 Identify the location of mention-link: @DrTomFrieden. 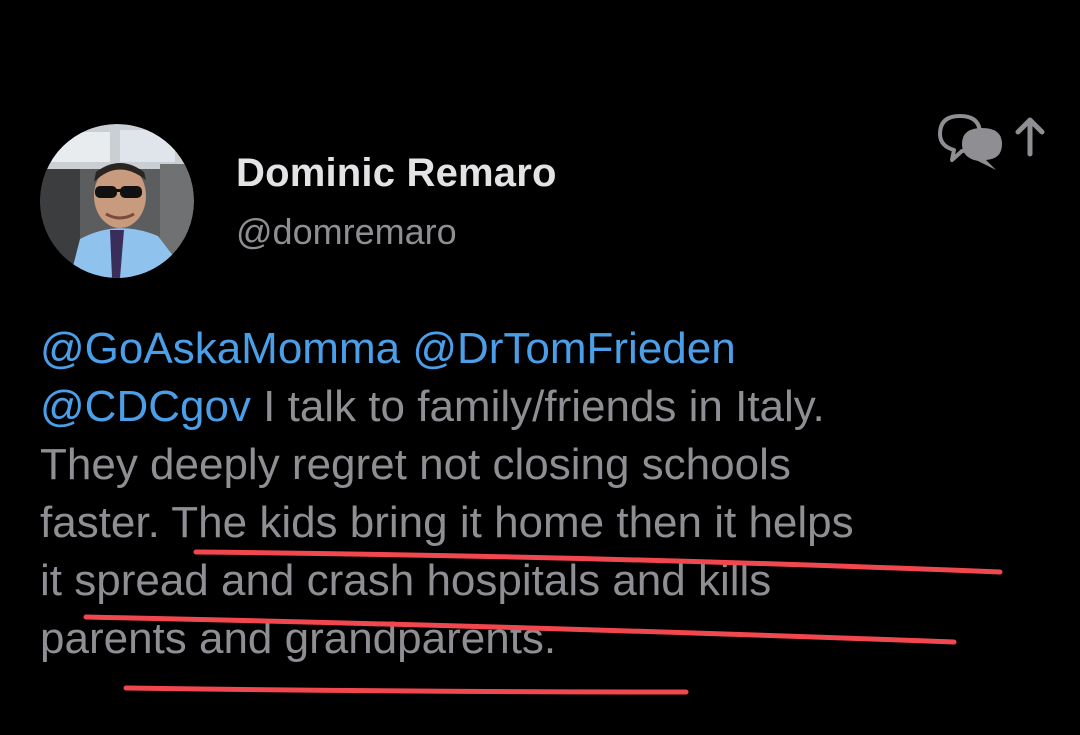
(573, 348).